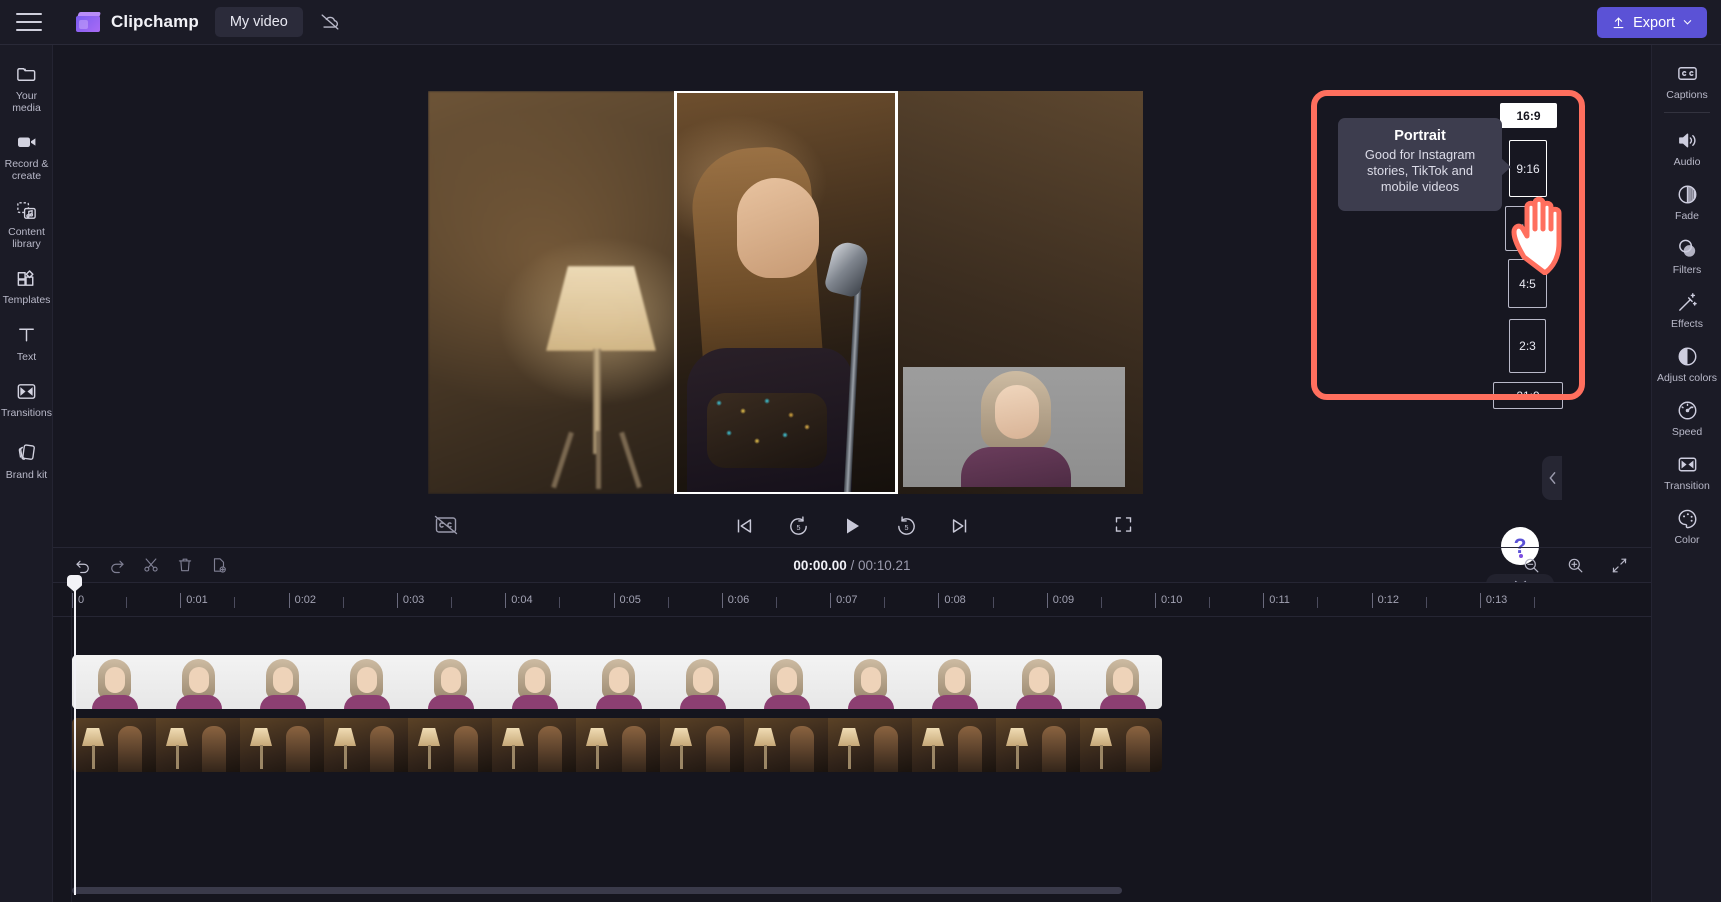  I want to click on aspect-ratio-2-3: 2:3, so click(1527, 346).